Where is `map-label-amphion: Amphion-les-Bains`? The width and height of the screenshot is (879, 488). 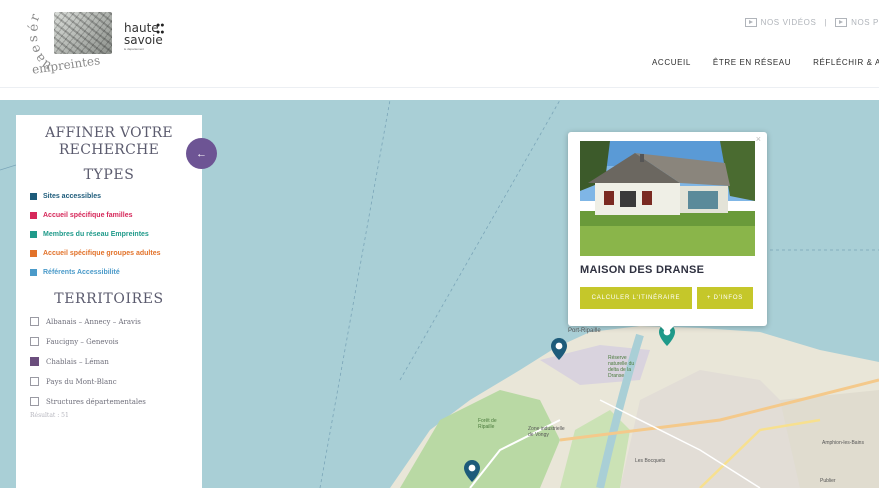
map-label-amphion: Amphion-les-Bains is located at coordinates (843, 443).